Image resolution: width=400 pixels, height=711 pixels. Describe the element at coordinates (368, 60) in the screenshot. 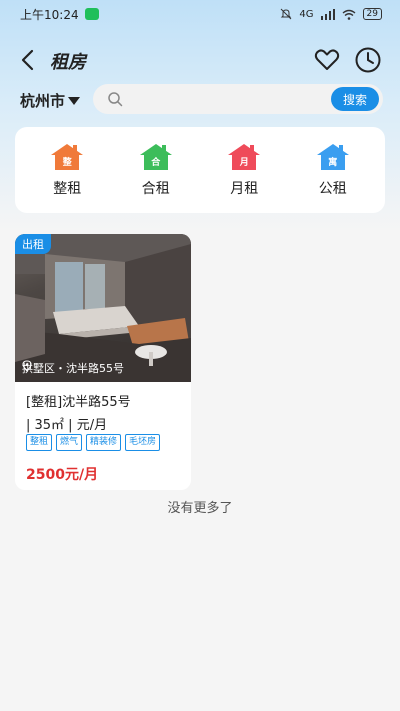

I see `history-clock-icon` at that location.